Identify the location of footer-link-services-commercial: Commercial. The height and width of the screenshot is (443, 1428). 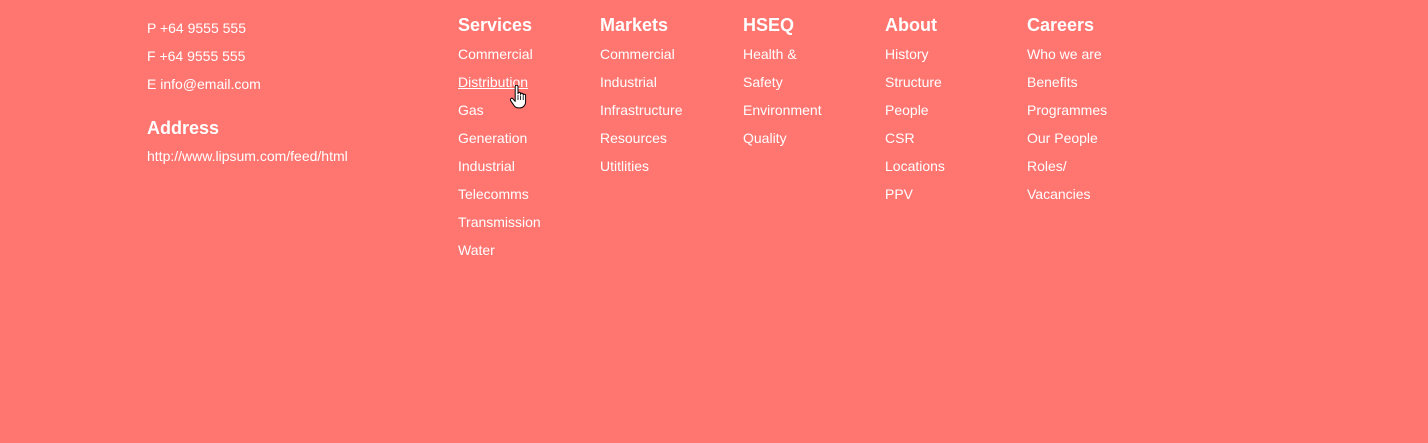
(499, 54).